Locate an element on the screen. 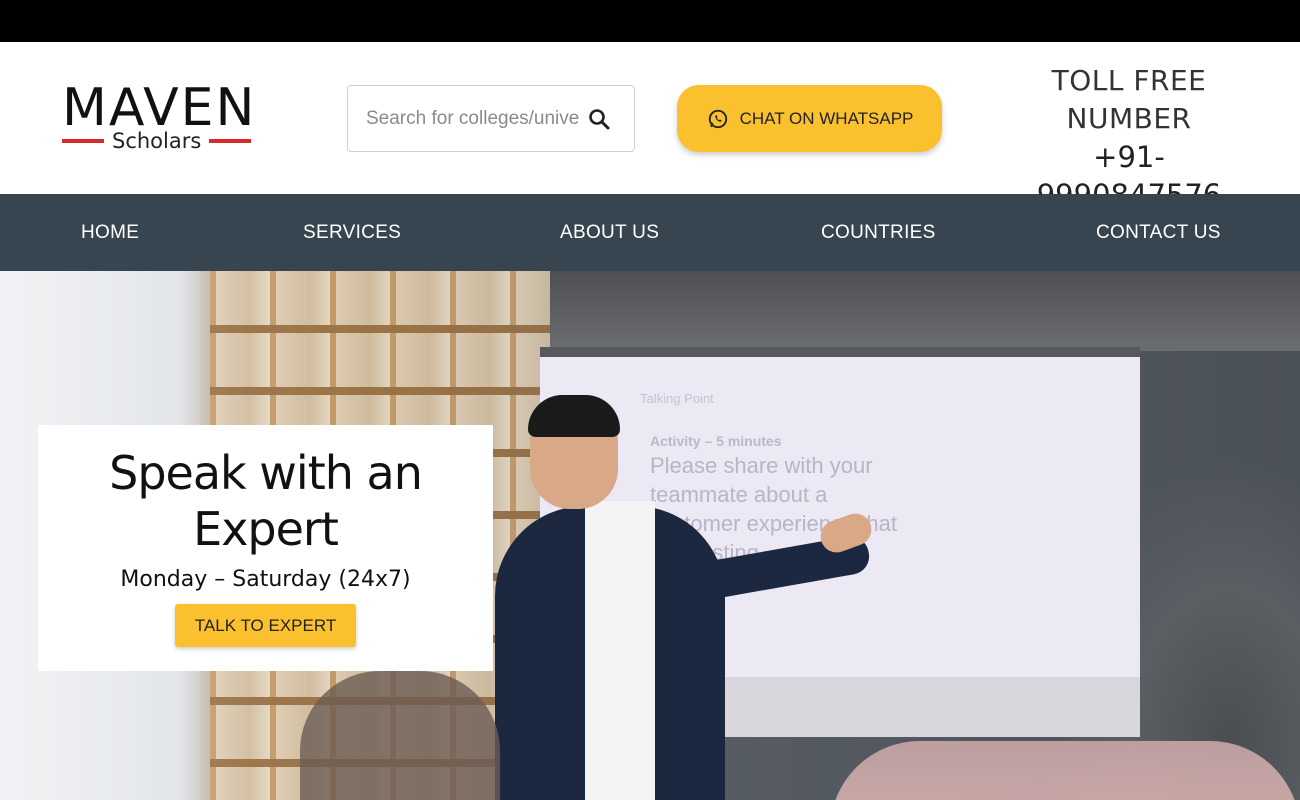 The image size is (1300, 800). hero-presenter-hair is located at coordinates (574, 416).